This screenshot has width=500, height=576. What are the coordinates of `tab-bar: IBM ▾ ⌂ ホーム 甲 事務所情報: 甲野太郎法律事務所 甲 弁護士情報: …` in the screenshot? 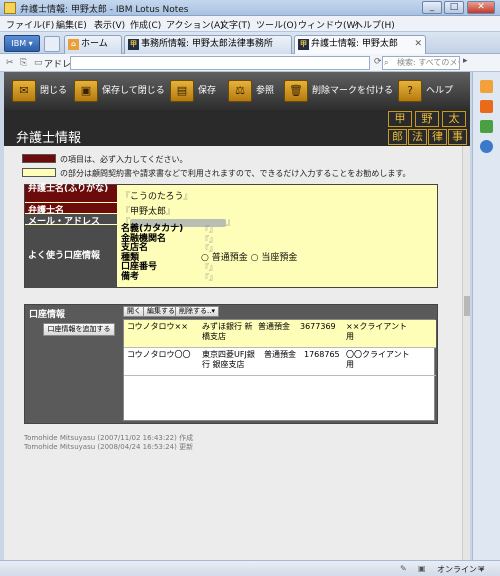 It's located at (250, 43).